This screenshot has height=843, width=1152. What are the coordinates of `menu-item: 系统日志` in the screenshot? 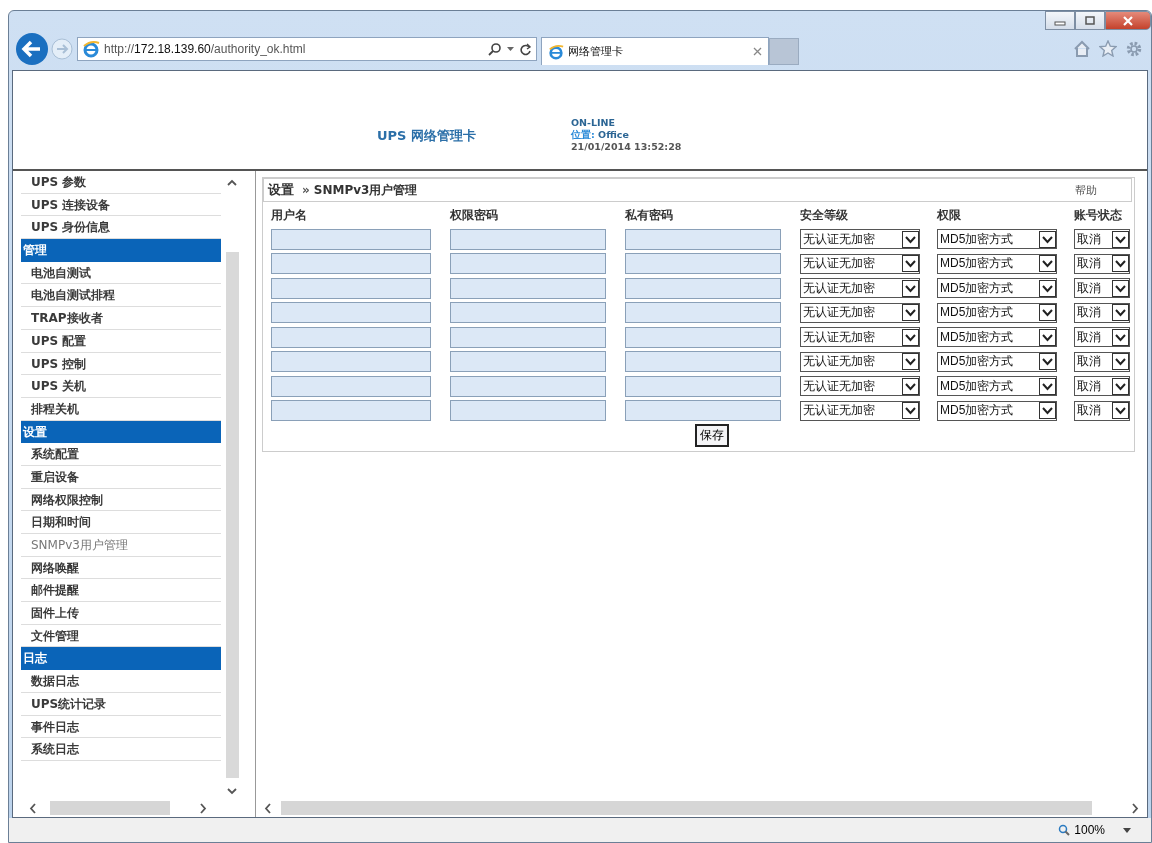 It's located at (121, 749).